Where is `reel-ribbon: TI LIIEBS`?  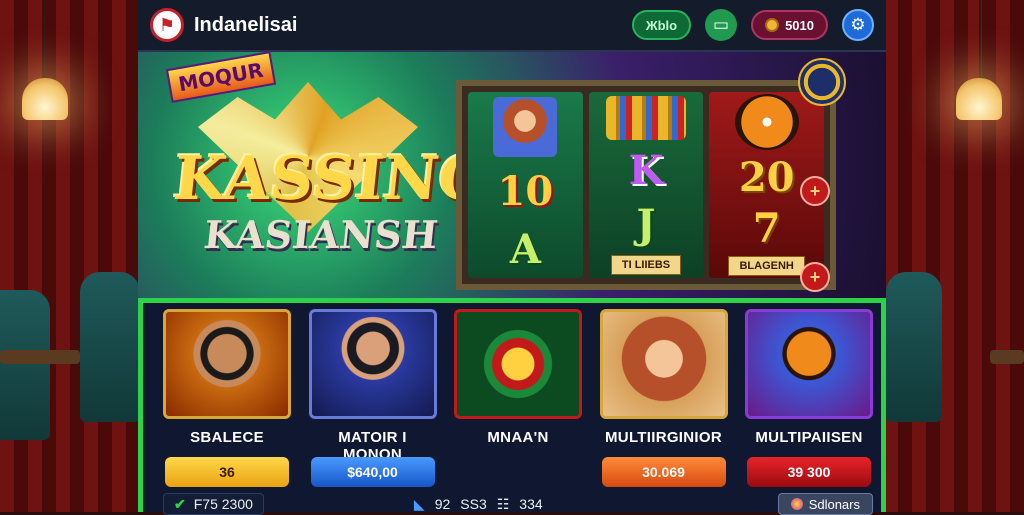 reel-ribbon: TI LIIEBS is located at coordinates (646, 265).